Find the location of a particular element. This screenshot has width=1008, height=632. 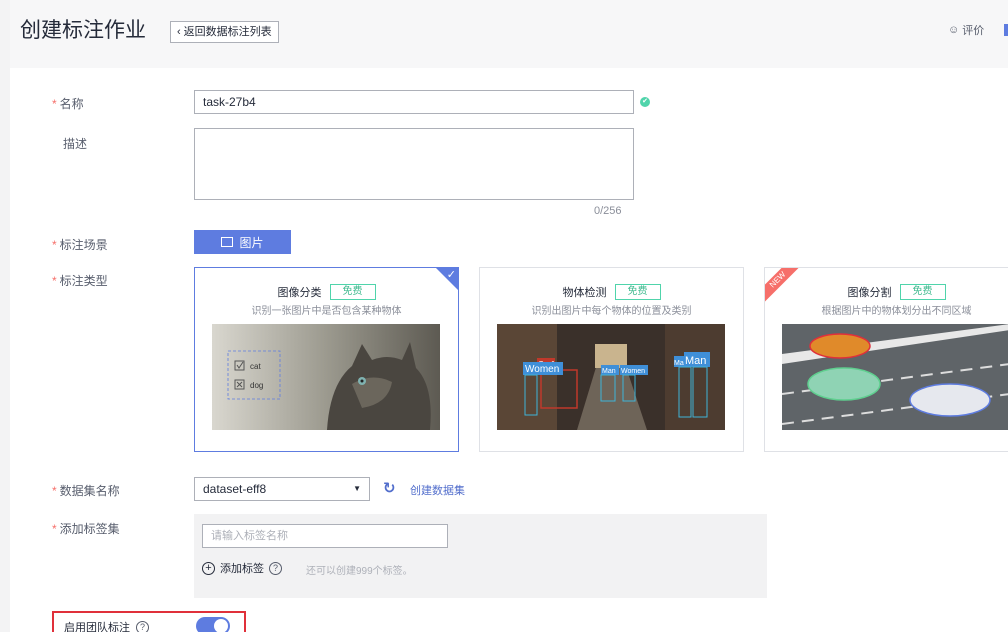

team-annotation-row: 启用团队标注 ? is located at coordinates (149, 621).